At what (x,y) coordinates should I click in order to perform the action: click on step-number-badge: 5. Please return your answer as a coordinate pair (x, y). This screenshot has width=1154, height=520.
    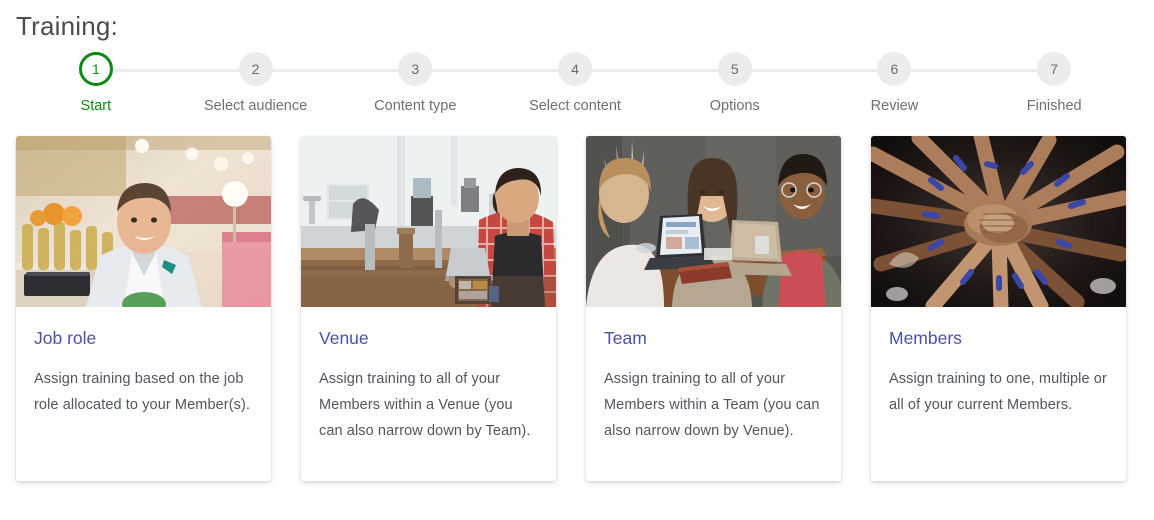
    Looking at the image, I should click on (734, 69).